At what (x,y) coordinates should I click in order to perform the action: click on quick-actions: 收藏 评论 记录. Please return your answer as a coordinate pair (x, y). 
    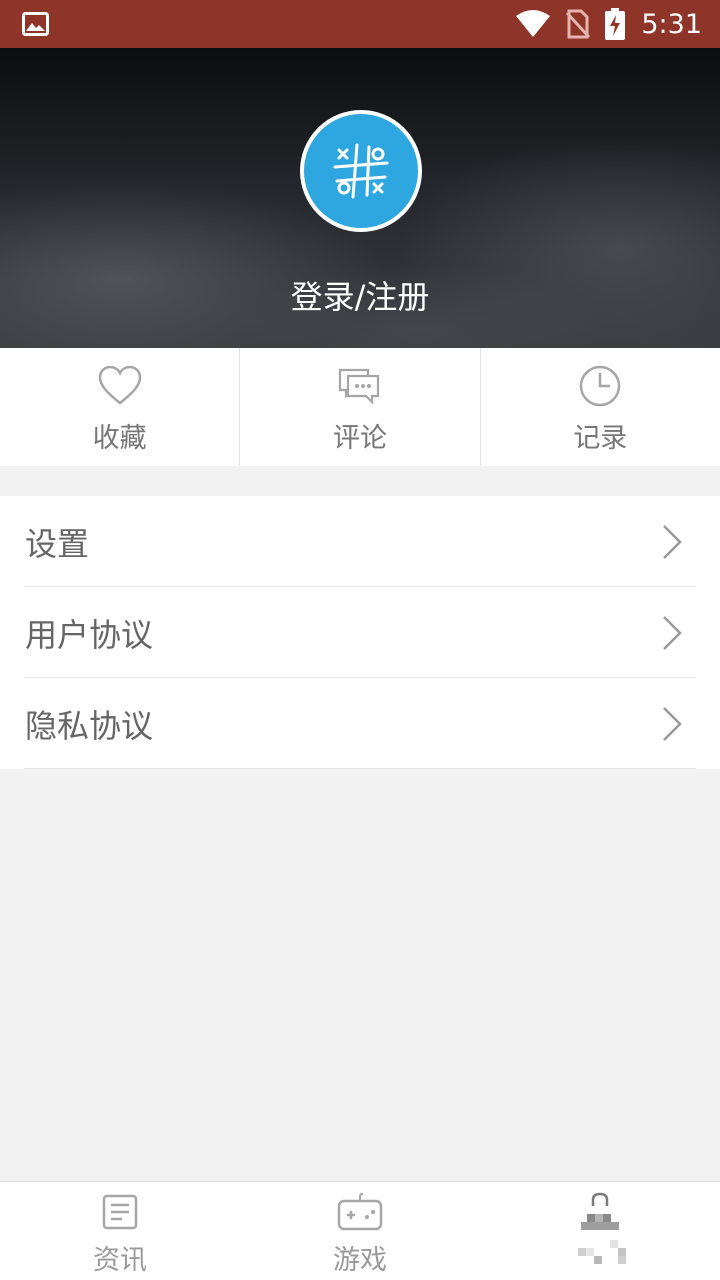
    Looking at the image, I should click on (360, 407).